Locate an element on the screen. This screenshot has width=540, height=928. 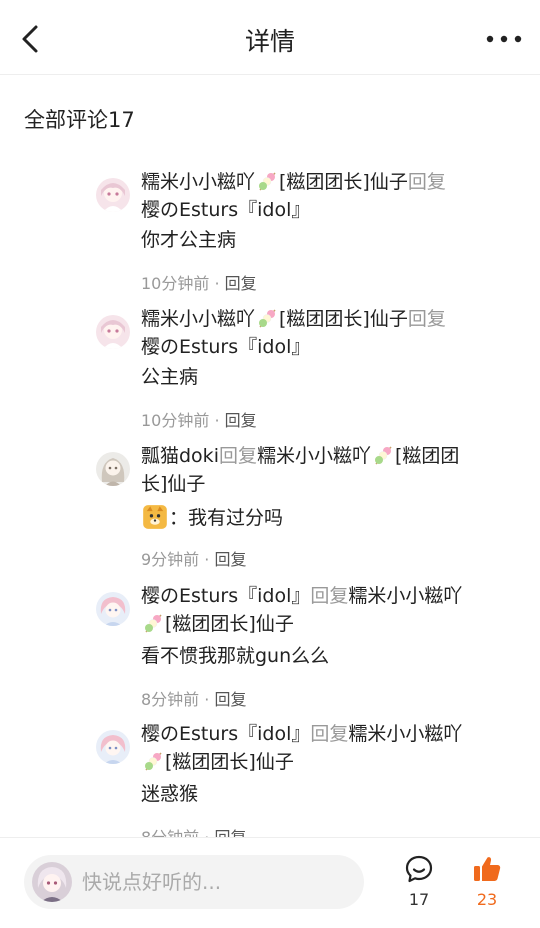
comment-item: 瓢猫doki回复糯米小小糍吖 [糍团团 长]仙子 ：我有过分吗 9分钟前 · 回复 is located at coordinates (306, 507).